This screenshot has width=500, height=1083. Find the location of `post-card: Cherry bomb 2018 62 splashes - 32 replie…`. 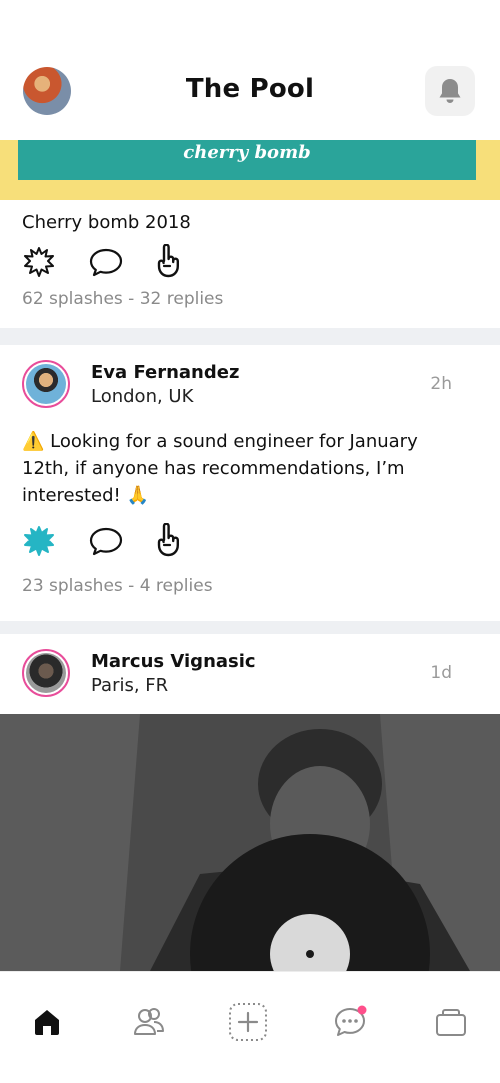

post-card: Cherry bomb 2018 62 splashes - 32 replie… is located at coordinates (250, 264).